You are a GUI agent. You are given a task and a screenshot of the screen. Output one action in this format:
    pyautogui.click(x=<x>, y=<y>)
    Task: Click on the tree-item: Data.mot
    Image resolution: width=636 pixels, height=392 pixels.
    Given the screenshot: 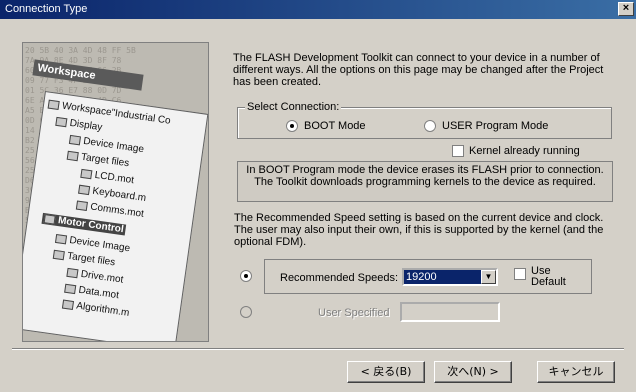 What is the action you would take?
    pyautogui.click(x=92, y=292)
    